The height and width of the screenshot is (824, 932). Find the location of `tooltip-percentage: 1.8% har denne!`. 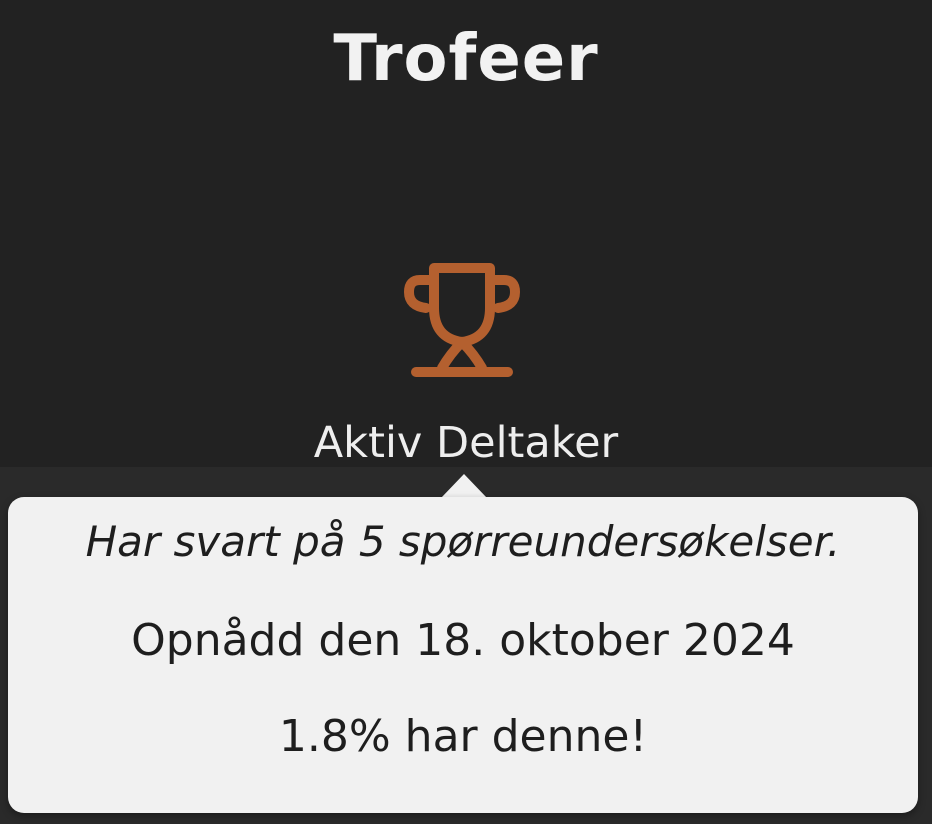

tooltip-percentage: 1.8% har denne! is located at coordinates (463, 736).